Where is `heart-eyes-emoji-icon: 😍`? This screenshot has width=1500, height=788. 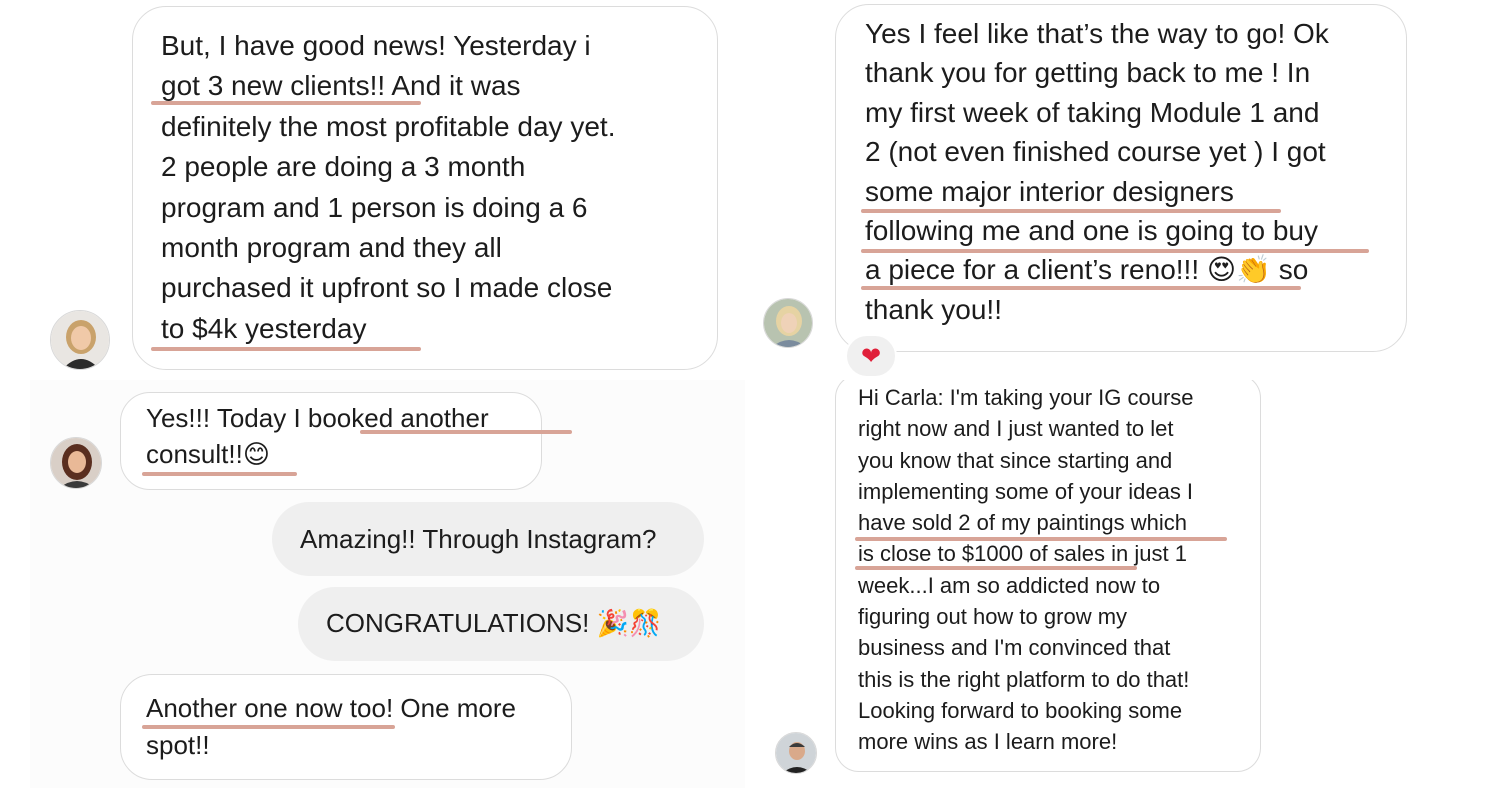 heart-eyes-emoji-icon: 😍 is located at coordinates (1221, 270).